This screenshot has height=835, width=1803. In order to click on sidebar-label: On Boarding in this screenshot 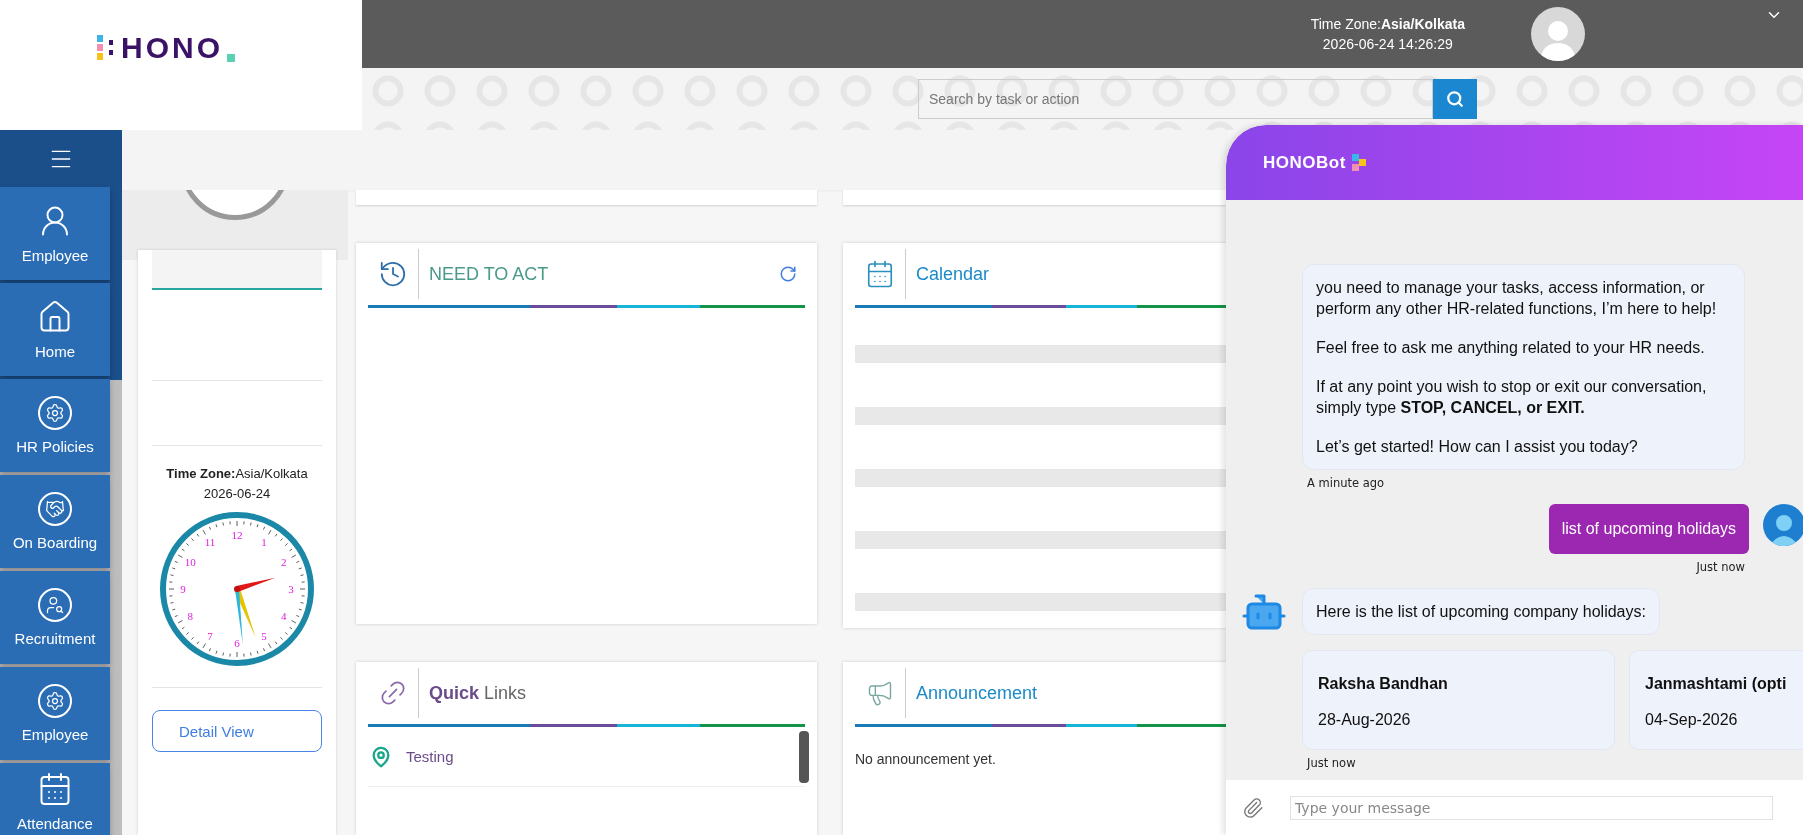, I will do `click(55, 542)`.